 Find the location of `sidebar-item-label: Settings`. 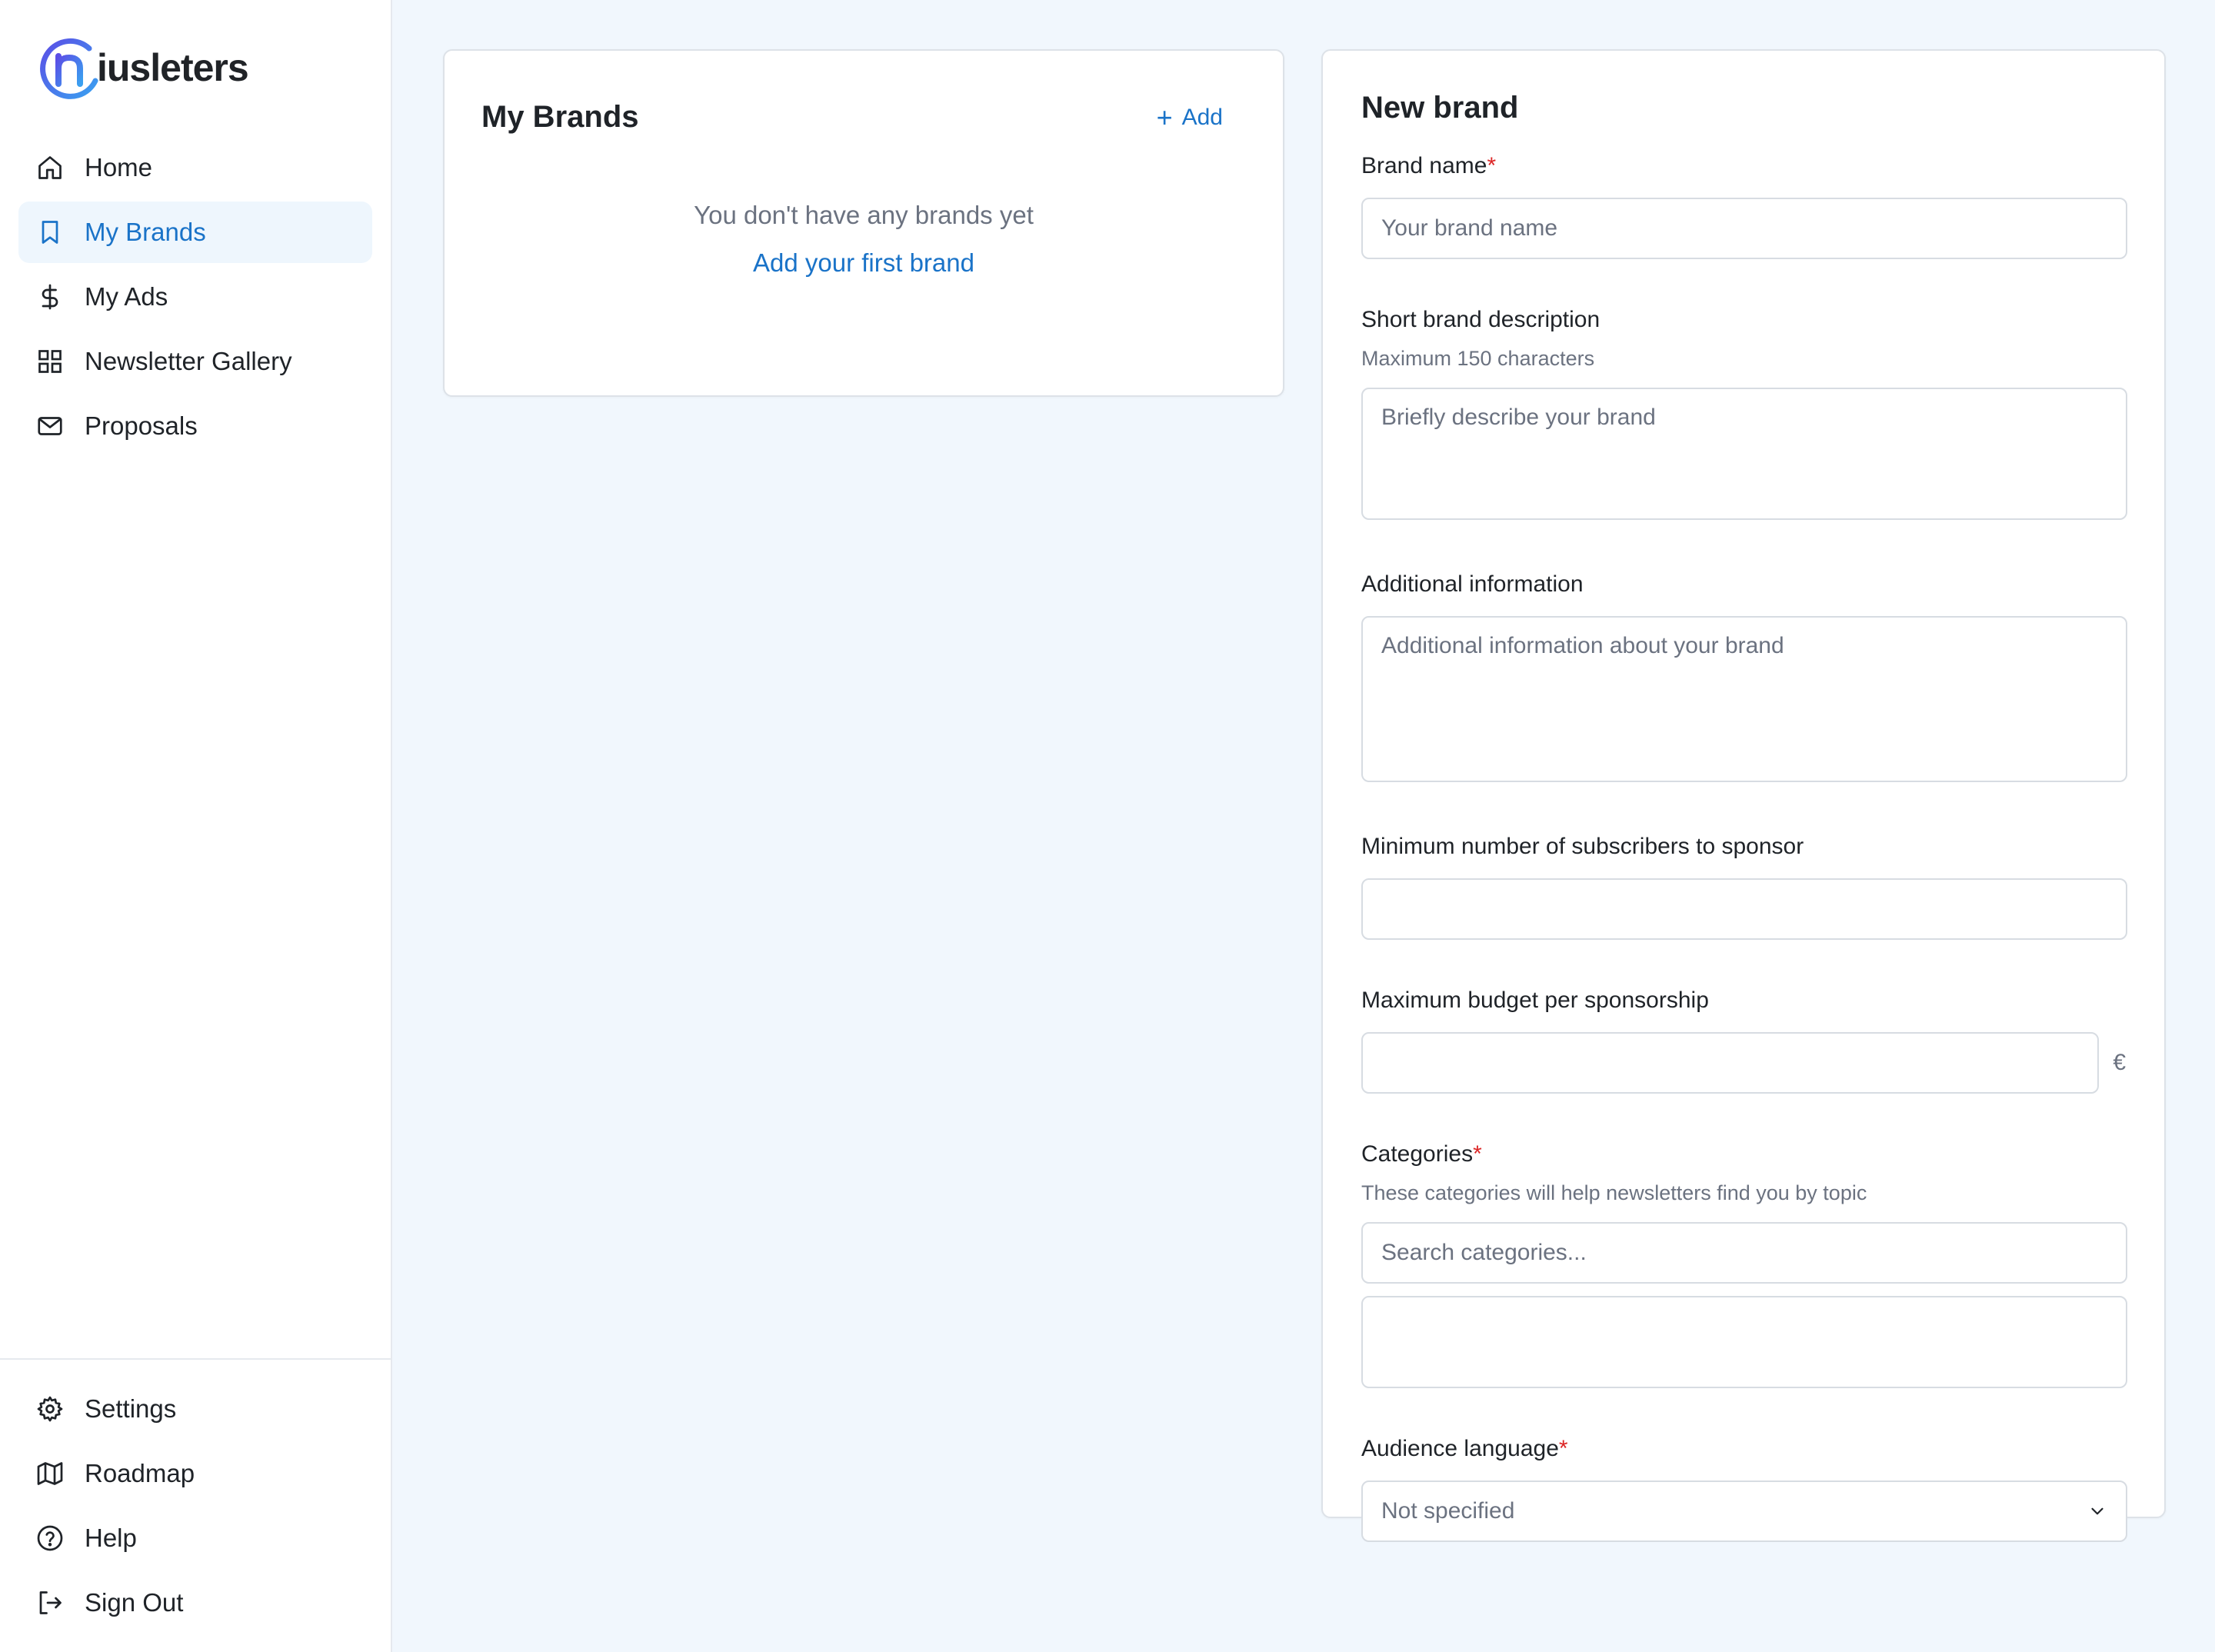

sidebar-item-label: Settings is located at coordinates (131, 1408).